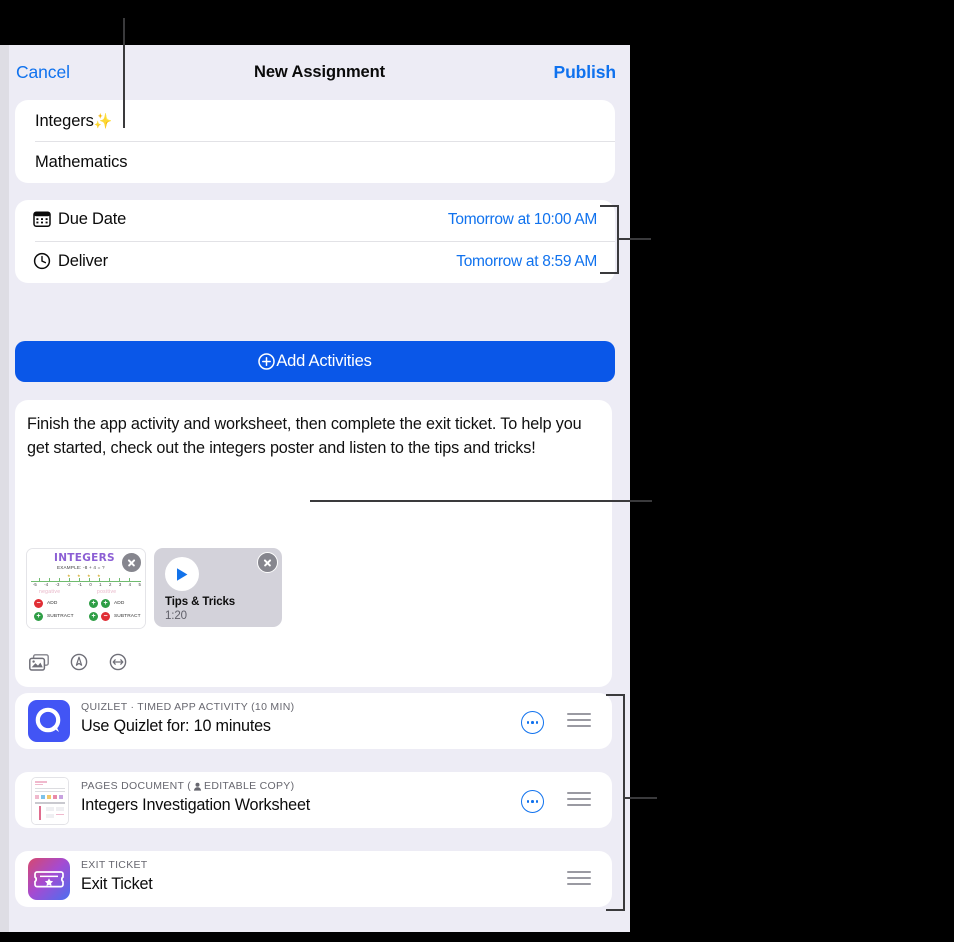  I want to click on activity-name: Exit Ticket, so click(117, 884).